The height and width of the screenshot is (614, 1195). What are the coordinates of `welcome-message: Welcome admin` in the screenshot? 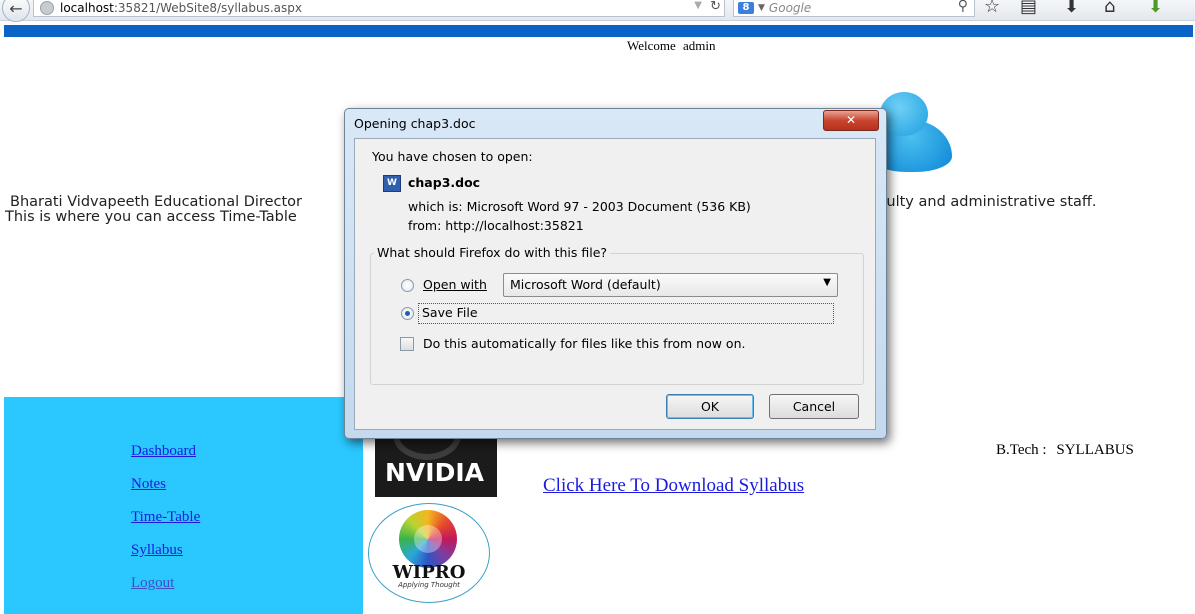 It's located at (671, 46).